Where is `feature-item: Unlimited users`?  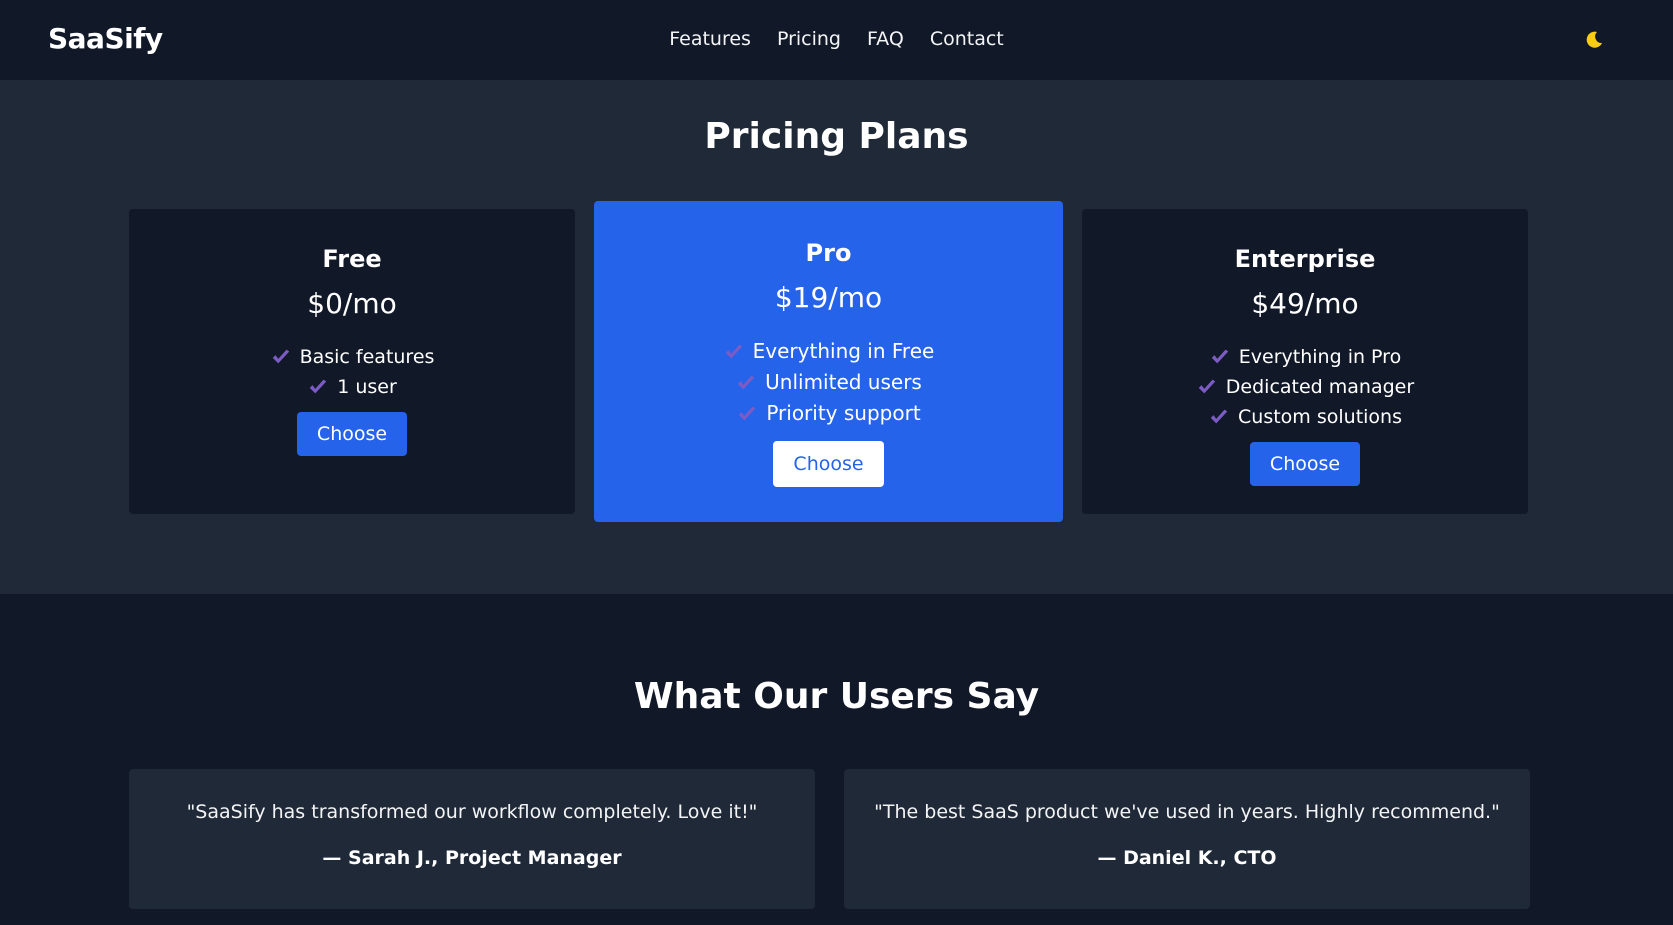
feature-item: Unlimited users is located at coordinates (828, 382).